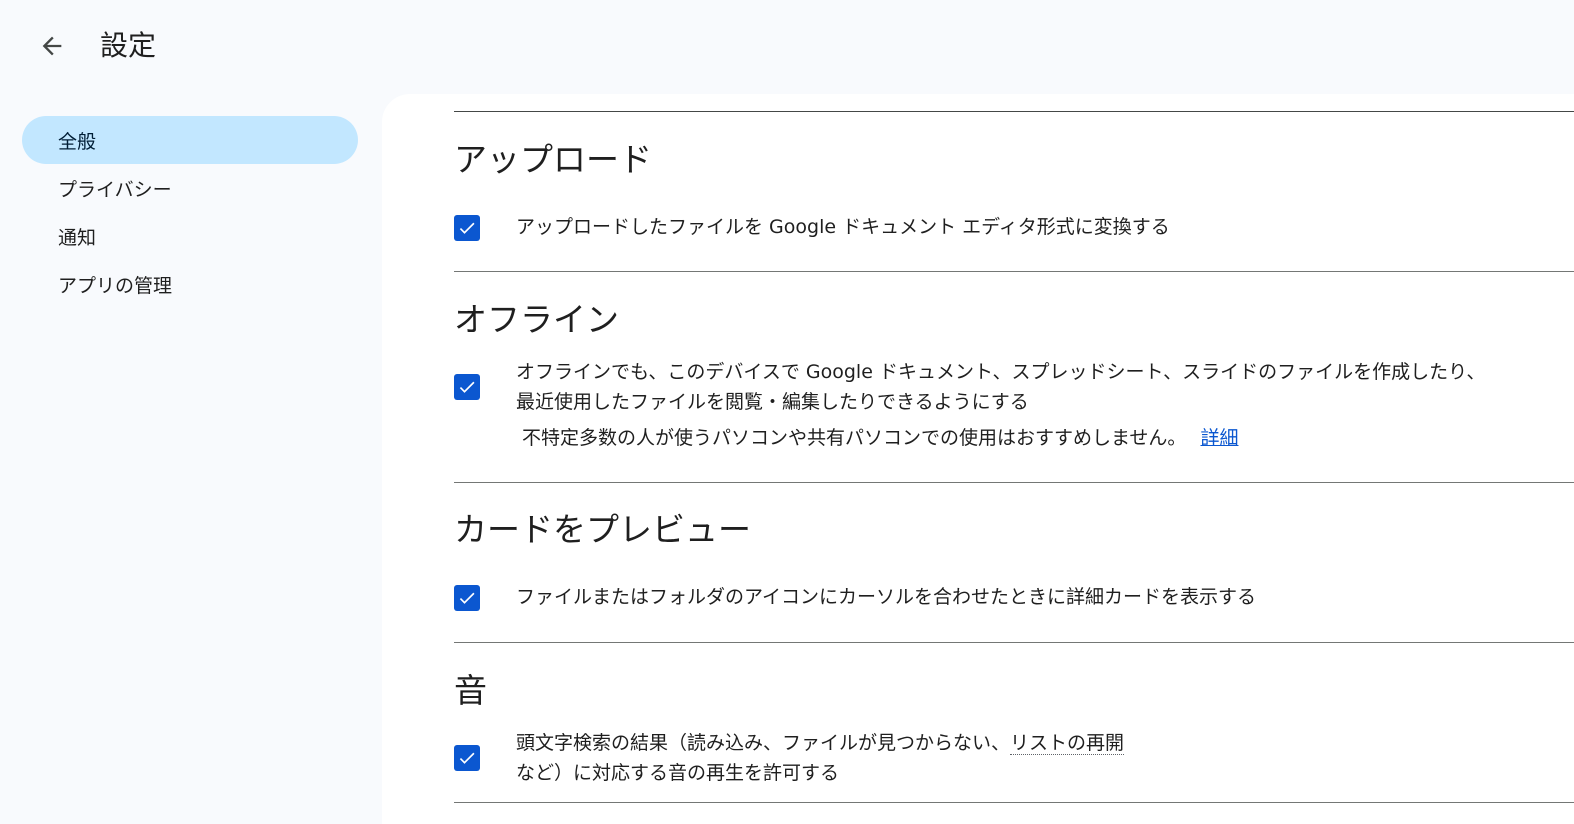 The width and height of the screenshot is (1574, 824). Describe the element at coordinates (128, 45) in the screenshot. I see `page-title: 設定` at that location.